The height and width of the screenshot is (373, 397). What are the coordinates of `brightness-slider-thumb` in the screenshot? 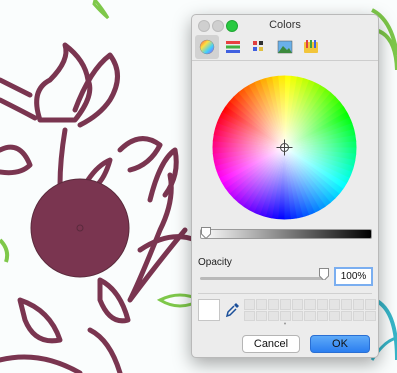 It's located at (206, 233).